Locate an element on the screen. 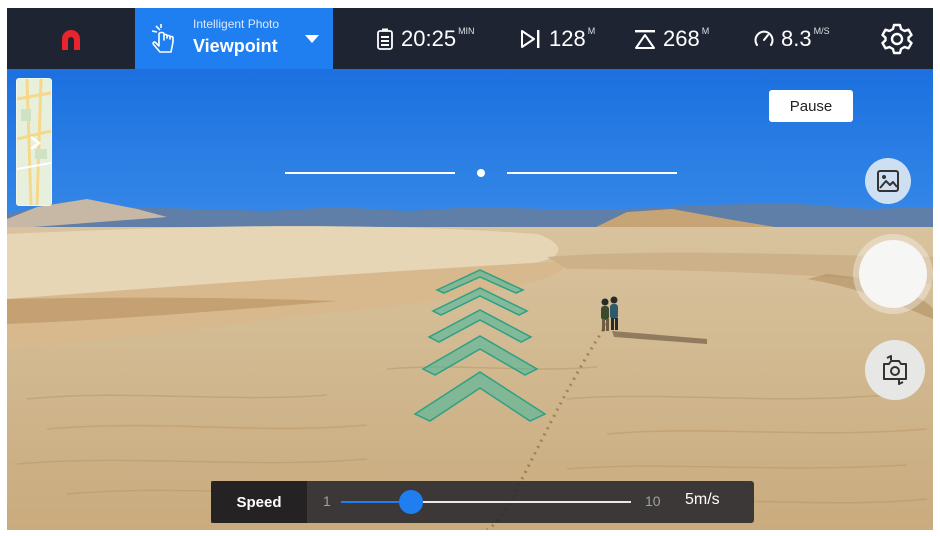 Image resolution: width=940 pixels, height=536 pixels. shutter-inner is located at coordinates (893, 274).